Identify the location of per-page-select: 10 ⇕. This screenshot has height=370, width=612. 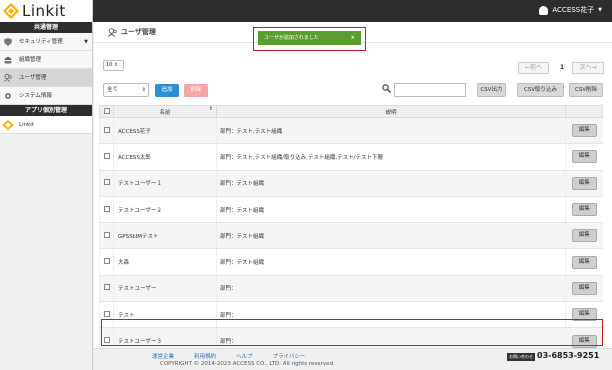
(113, 65).